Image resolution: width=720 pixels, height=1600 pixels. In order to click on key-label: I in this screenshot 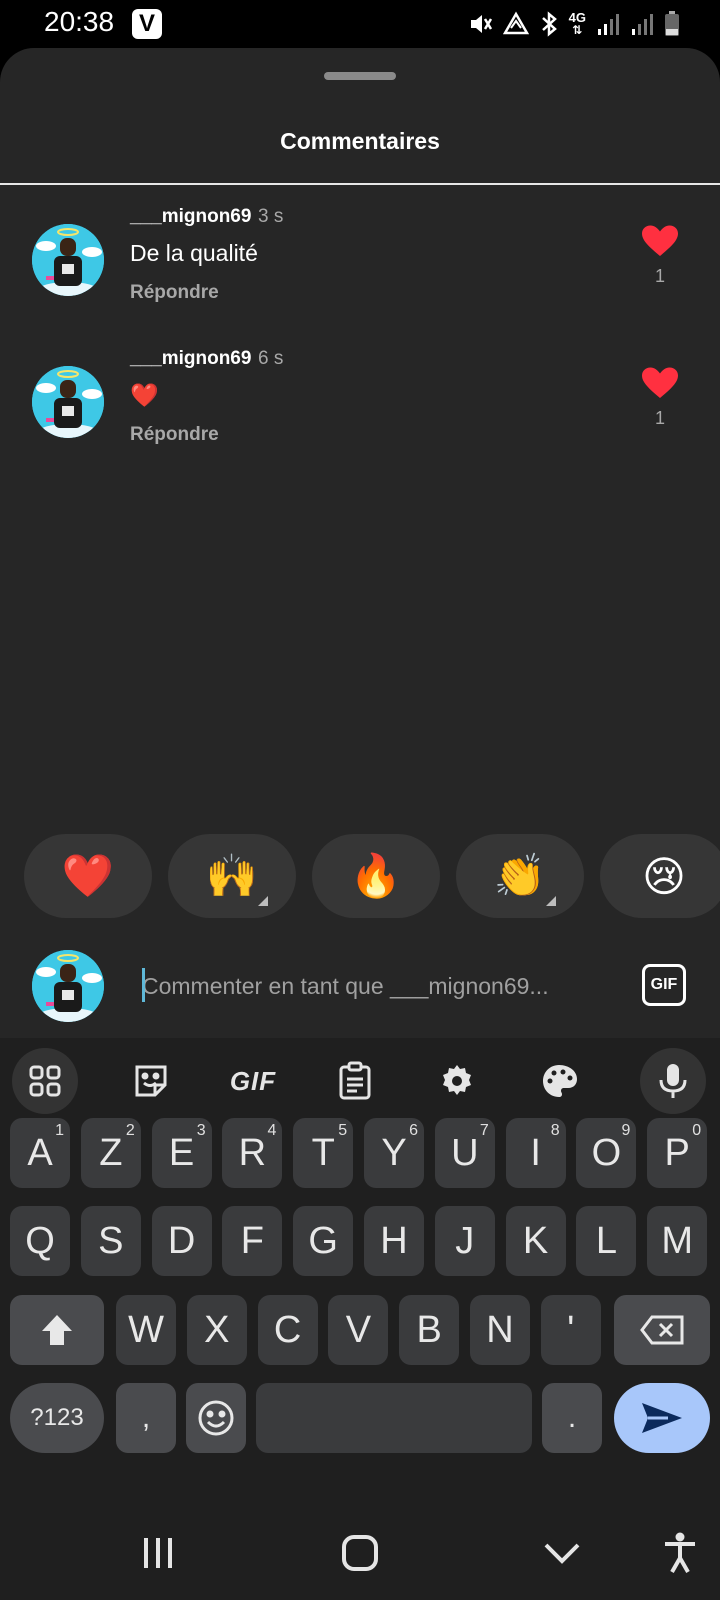, I will do `click(535, 1152)`.